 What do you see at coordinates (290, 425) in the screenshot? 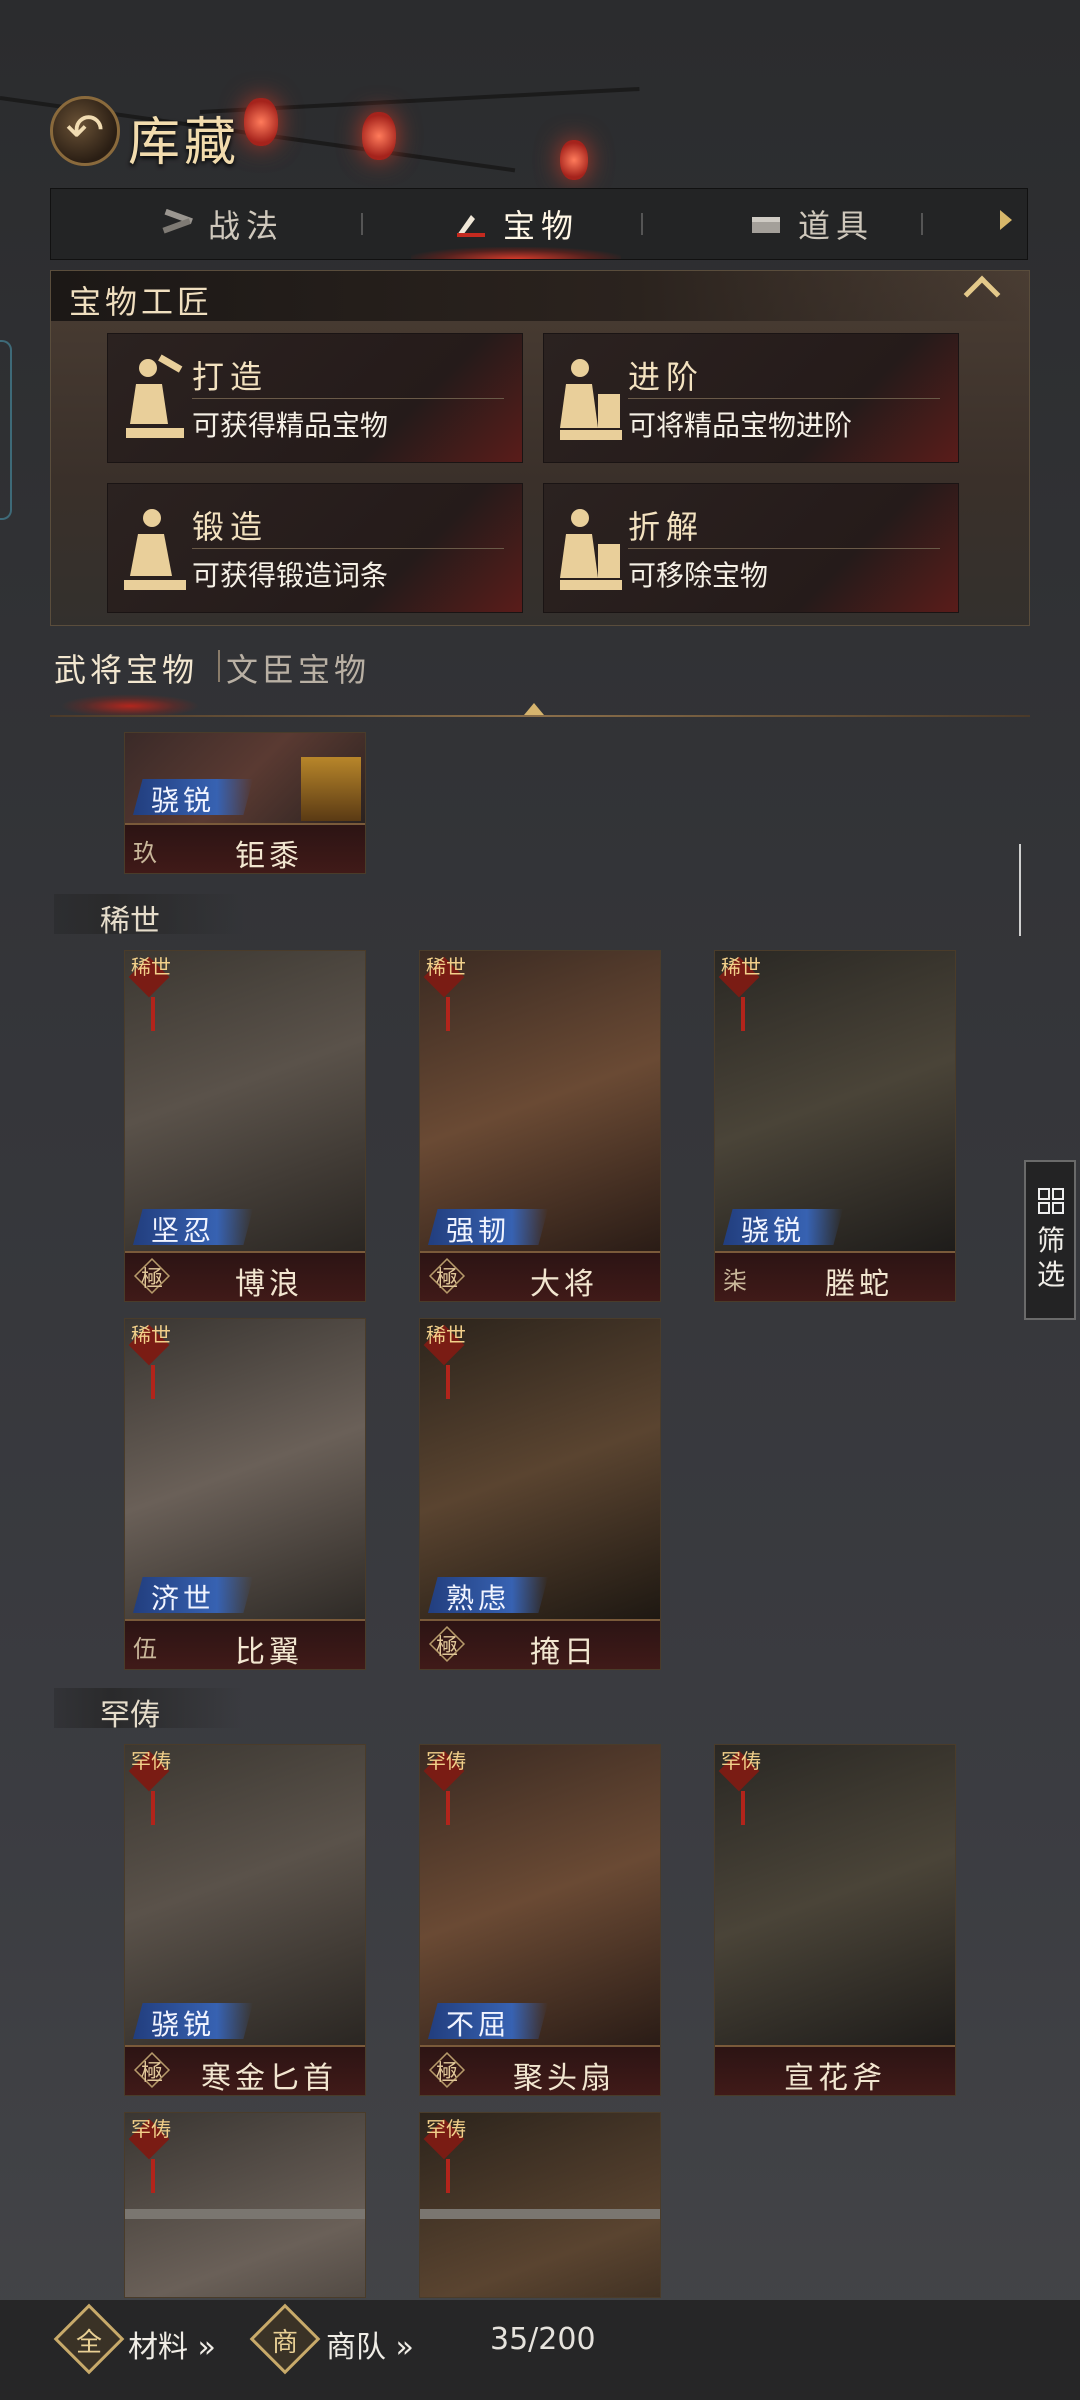
I see `artisan-card-desc: 可获得精品宝物` at bounding box center [290, 425].